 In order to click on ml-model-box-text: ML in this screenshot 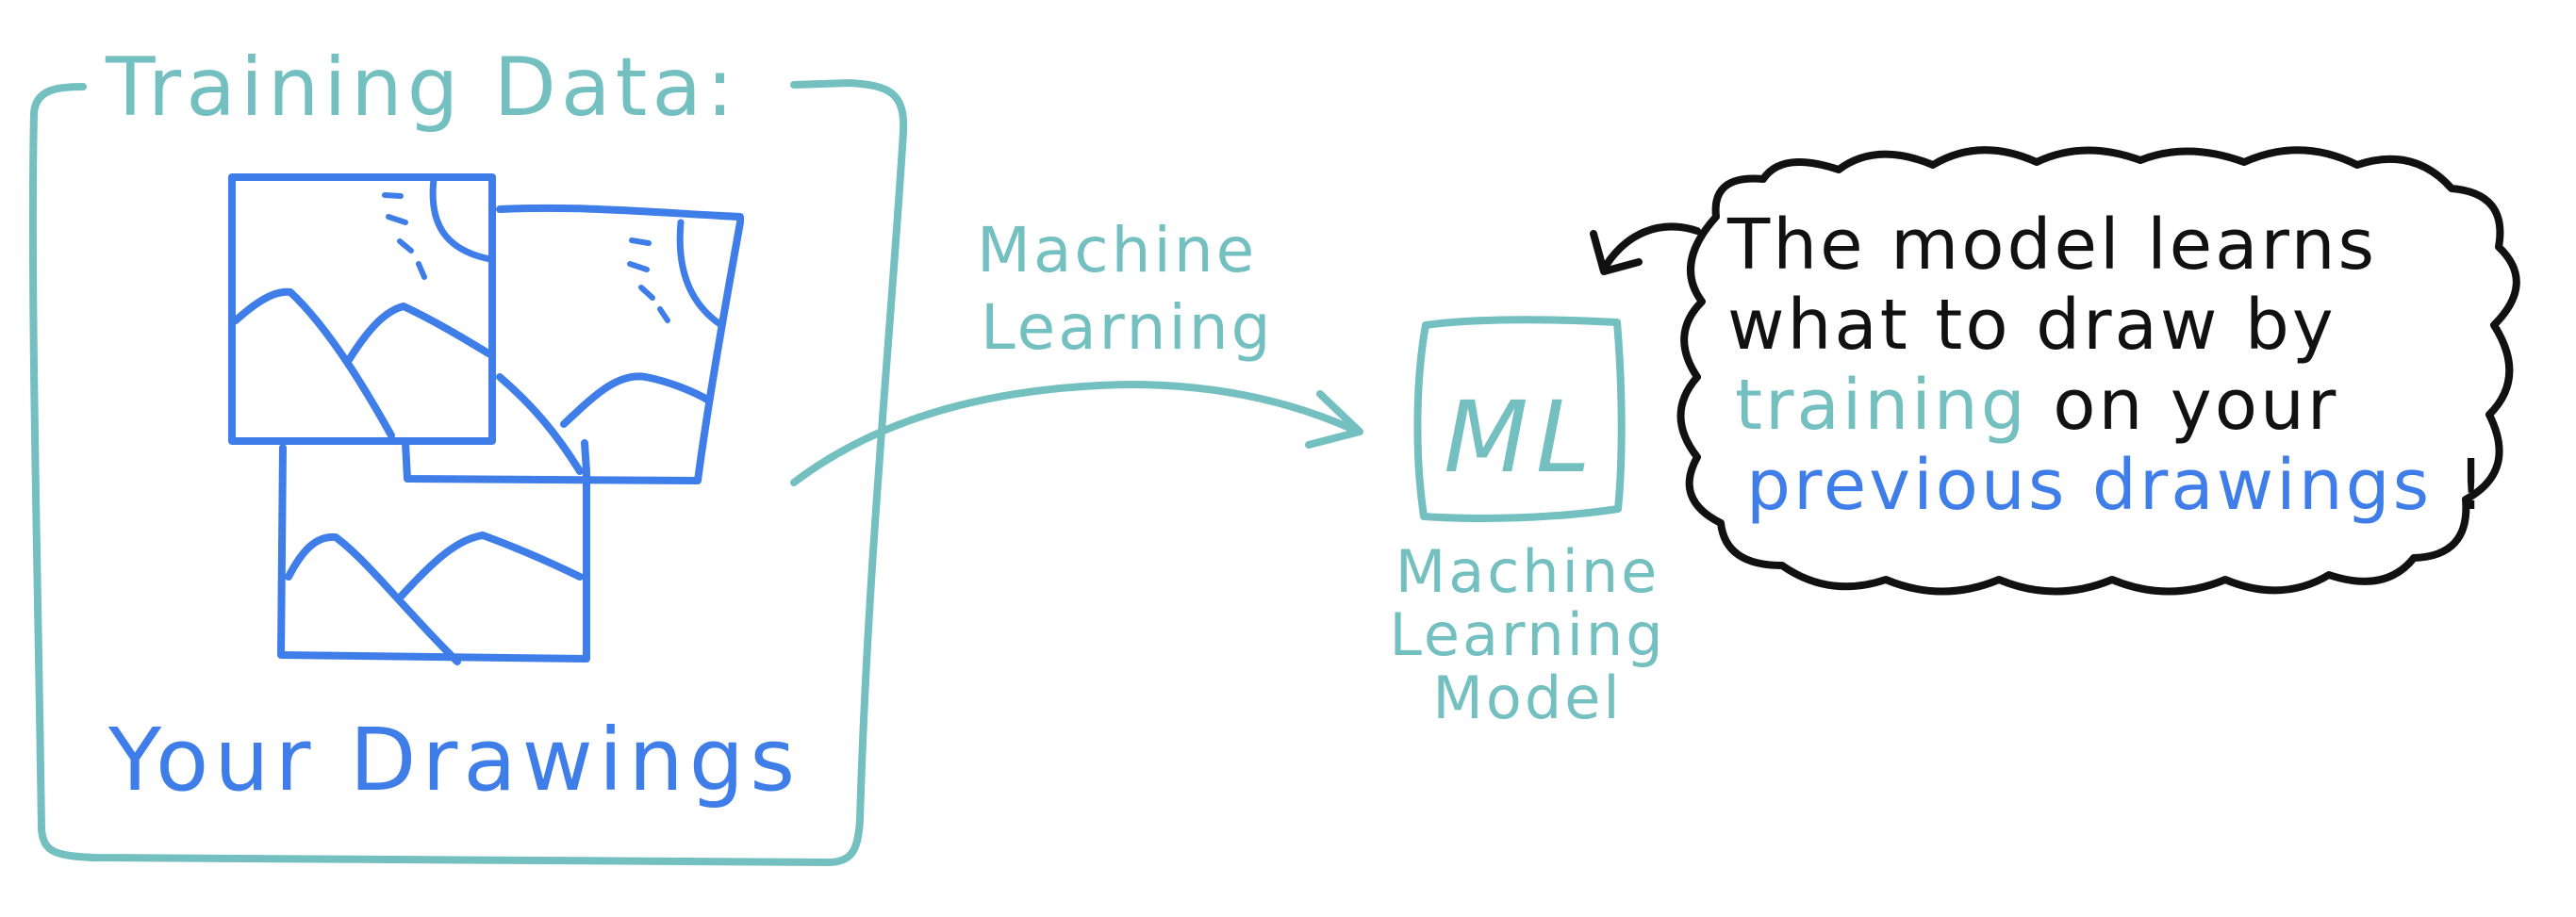, I will do `click(1521, 438)`.